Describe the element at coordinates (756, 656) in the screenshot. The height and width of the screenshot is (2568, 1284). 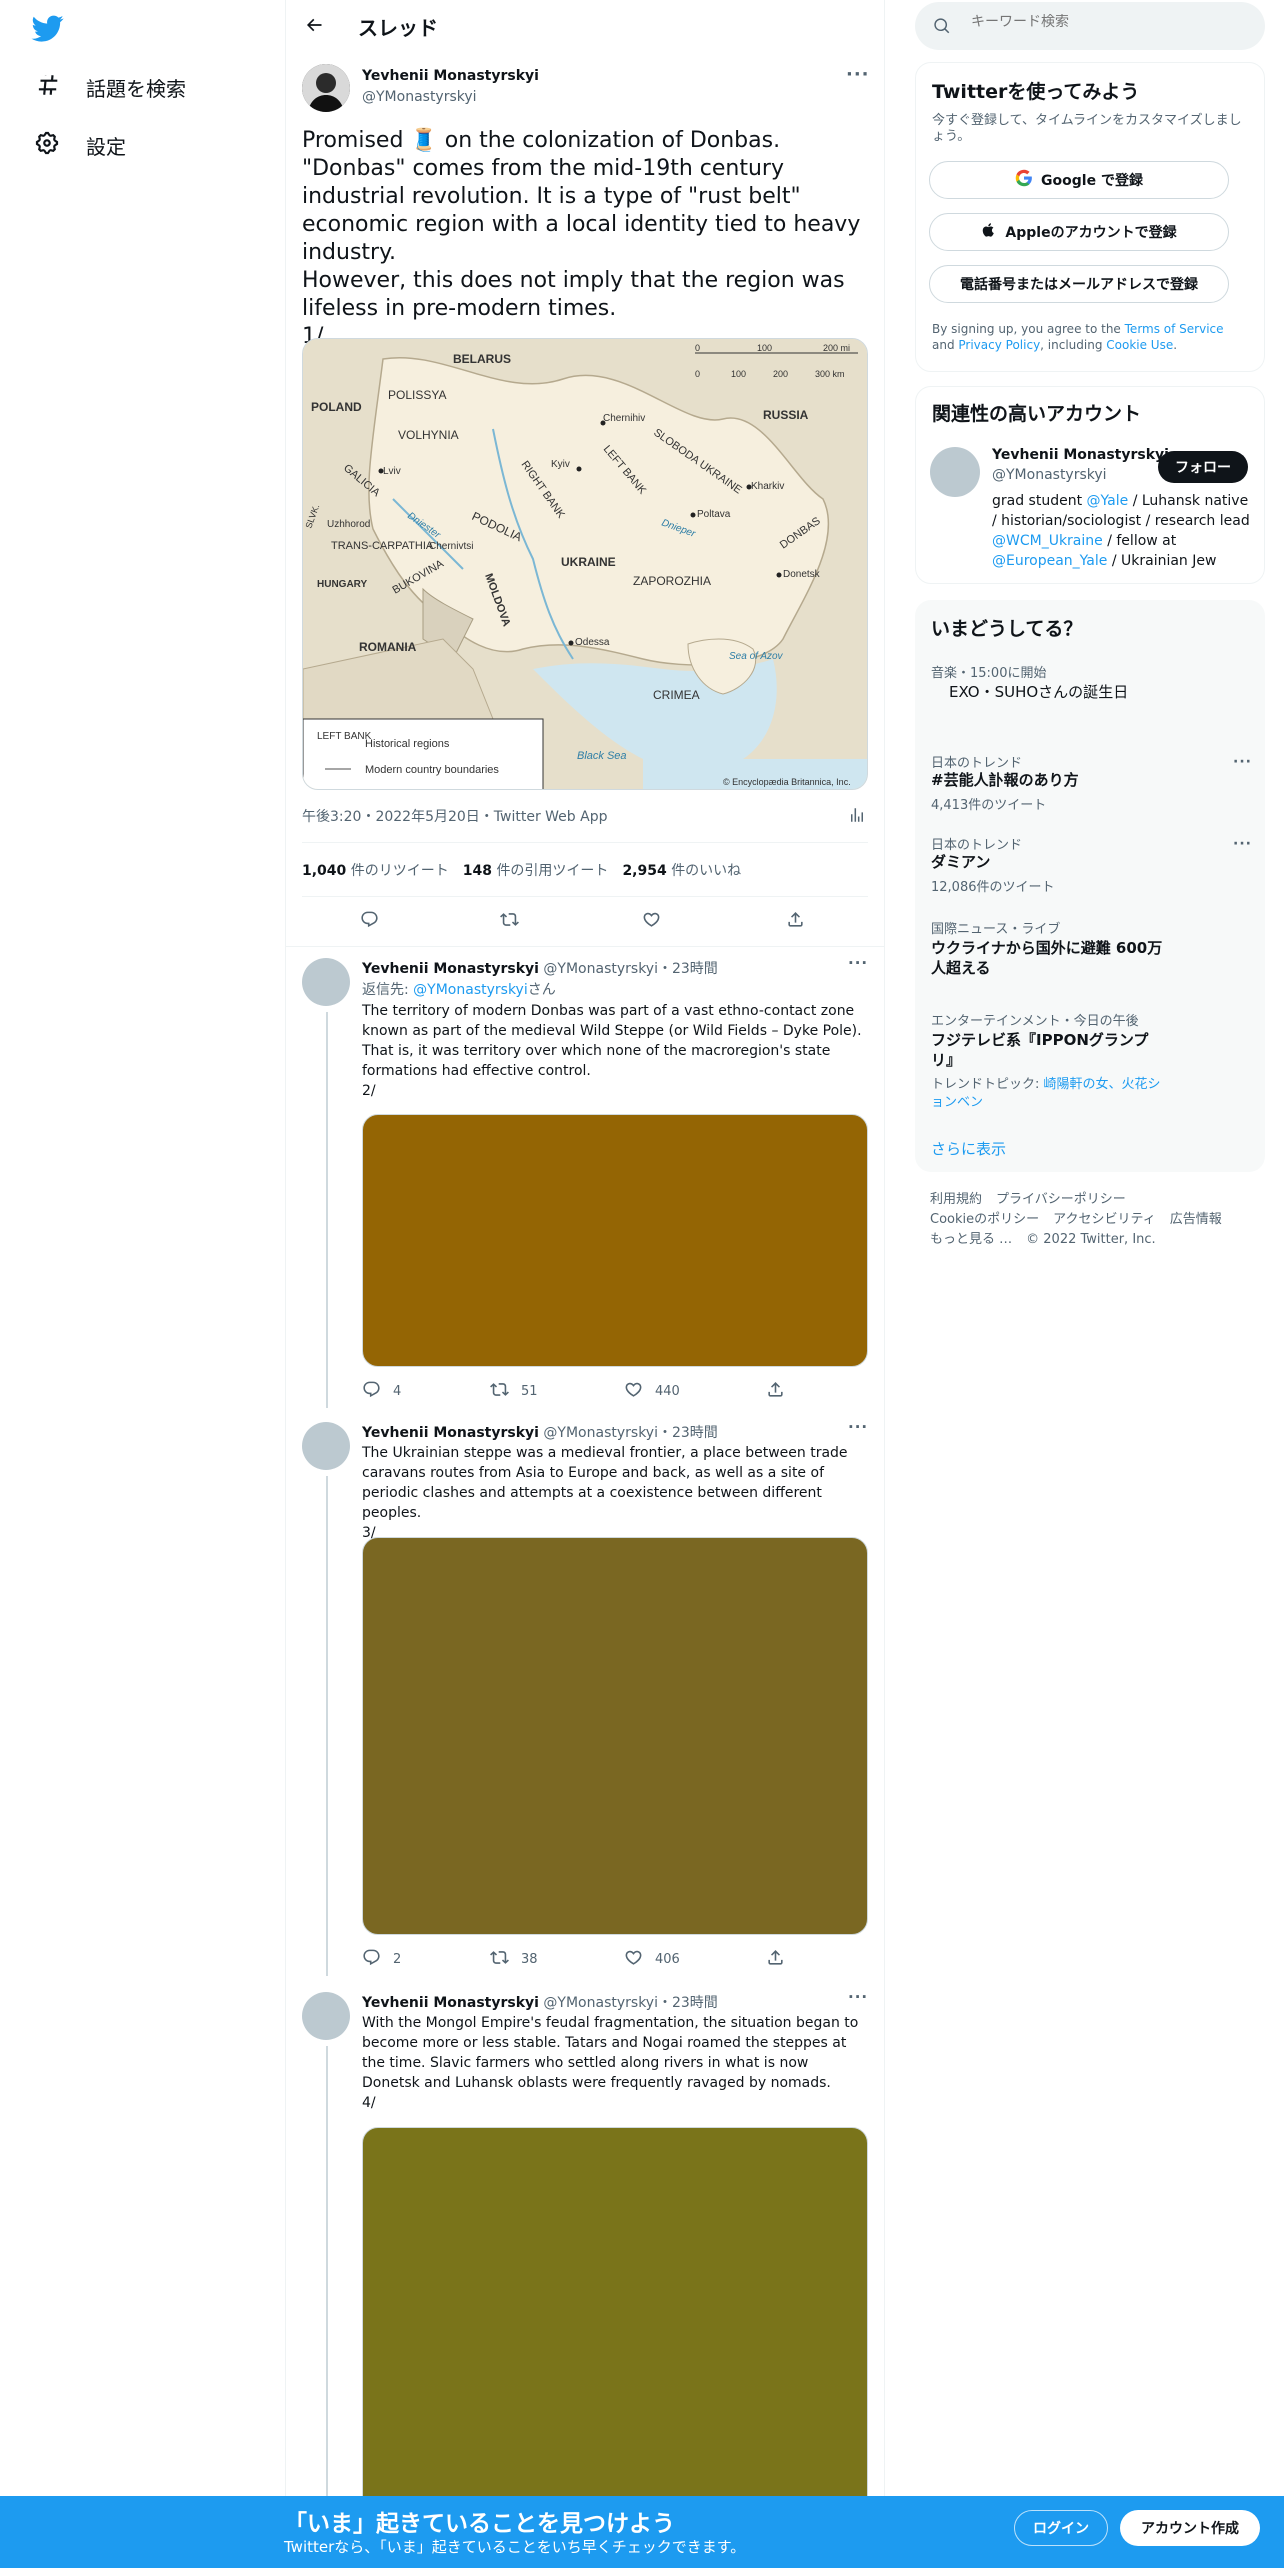
I see `map-label: Sea of Azov` at that location.